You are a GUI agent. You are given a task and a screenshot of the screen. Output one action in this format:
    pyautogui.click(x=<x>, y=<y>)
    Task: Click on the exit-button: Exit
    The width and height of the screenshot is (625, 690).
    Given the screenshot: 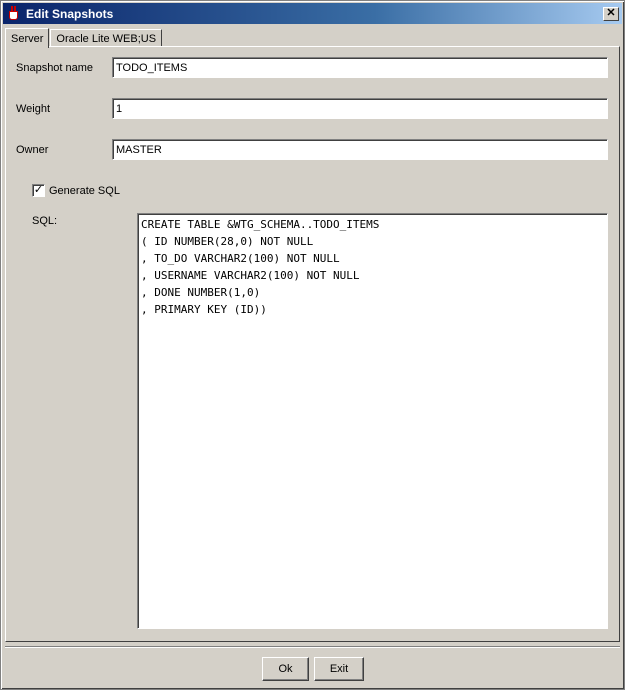 What is the action you would take?
    pyautogui.click(x=339, y=669)
    